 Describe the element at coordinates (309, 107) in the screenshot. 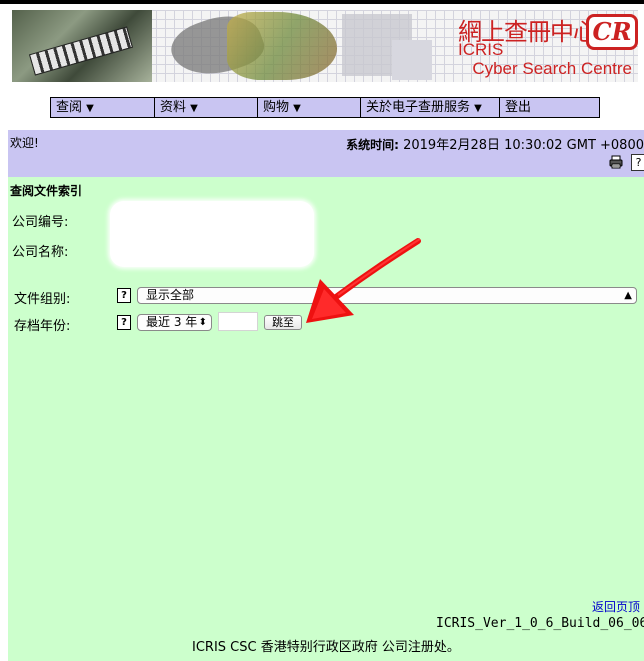

I see `menu-shopping: 购物 ▼` at that location.